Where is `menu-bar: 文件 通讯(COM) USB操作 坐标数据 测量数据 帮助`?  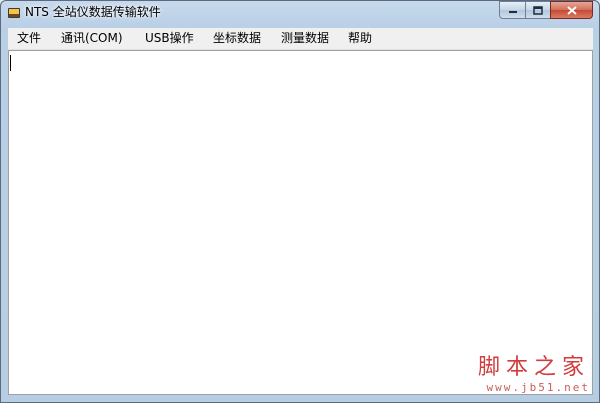 menu-bar: 文件 通讯(COM) USB操作 坐标数据 测量数据 帮助 is located at coordinates (300, 39).